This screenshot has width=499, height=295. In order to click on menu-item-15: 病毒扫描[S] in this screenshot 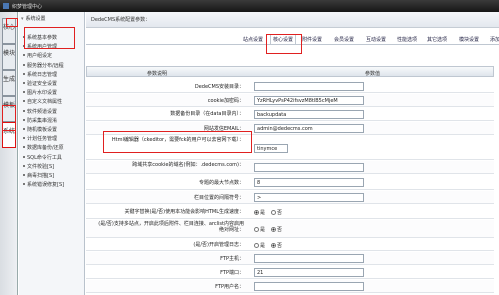, I will do `click(38, 176)`.